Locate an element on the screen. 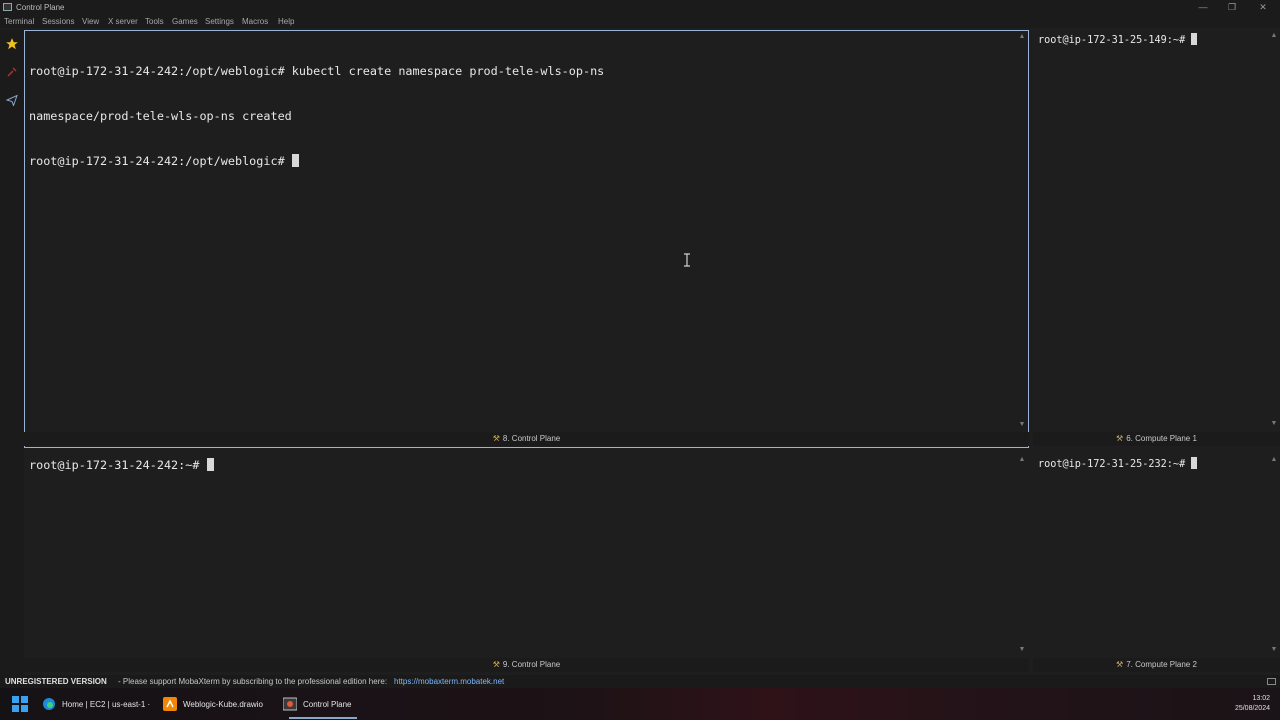 The height and width of the screenshot is (720, 1280). taskbar-item-mobaxterm: Control Plane is located at coordinates (323, 704).